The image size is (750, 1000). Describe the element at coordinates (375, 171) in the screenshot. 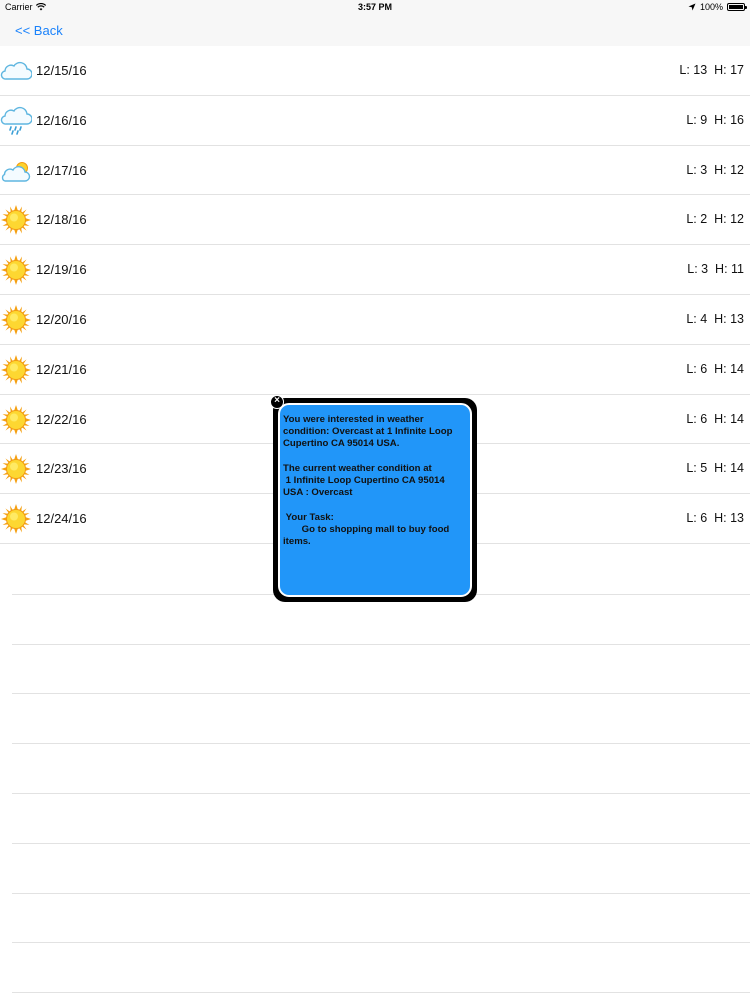

I see `forecast-row: 12/17/16 L: 3 H: 12` at that location.